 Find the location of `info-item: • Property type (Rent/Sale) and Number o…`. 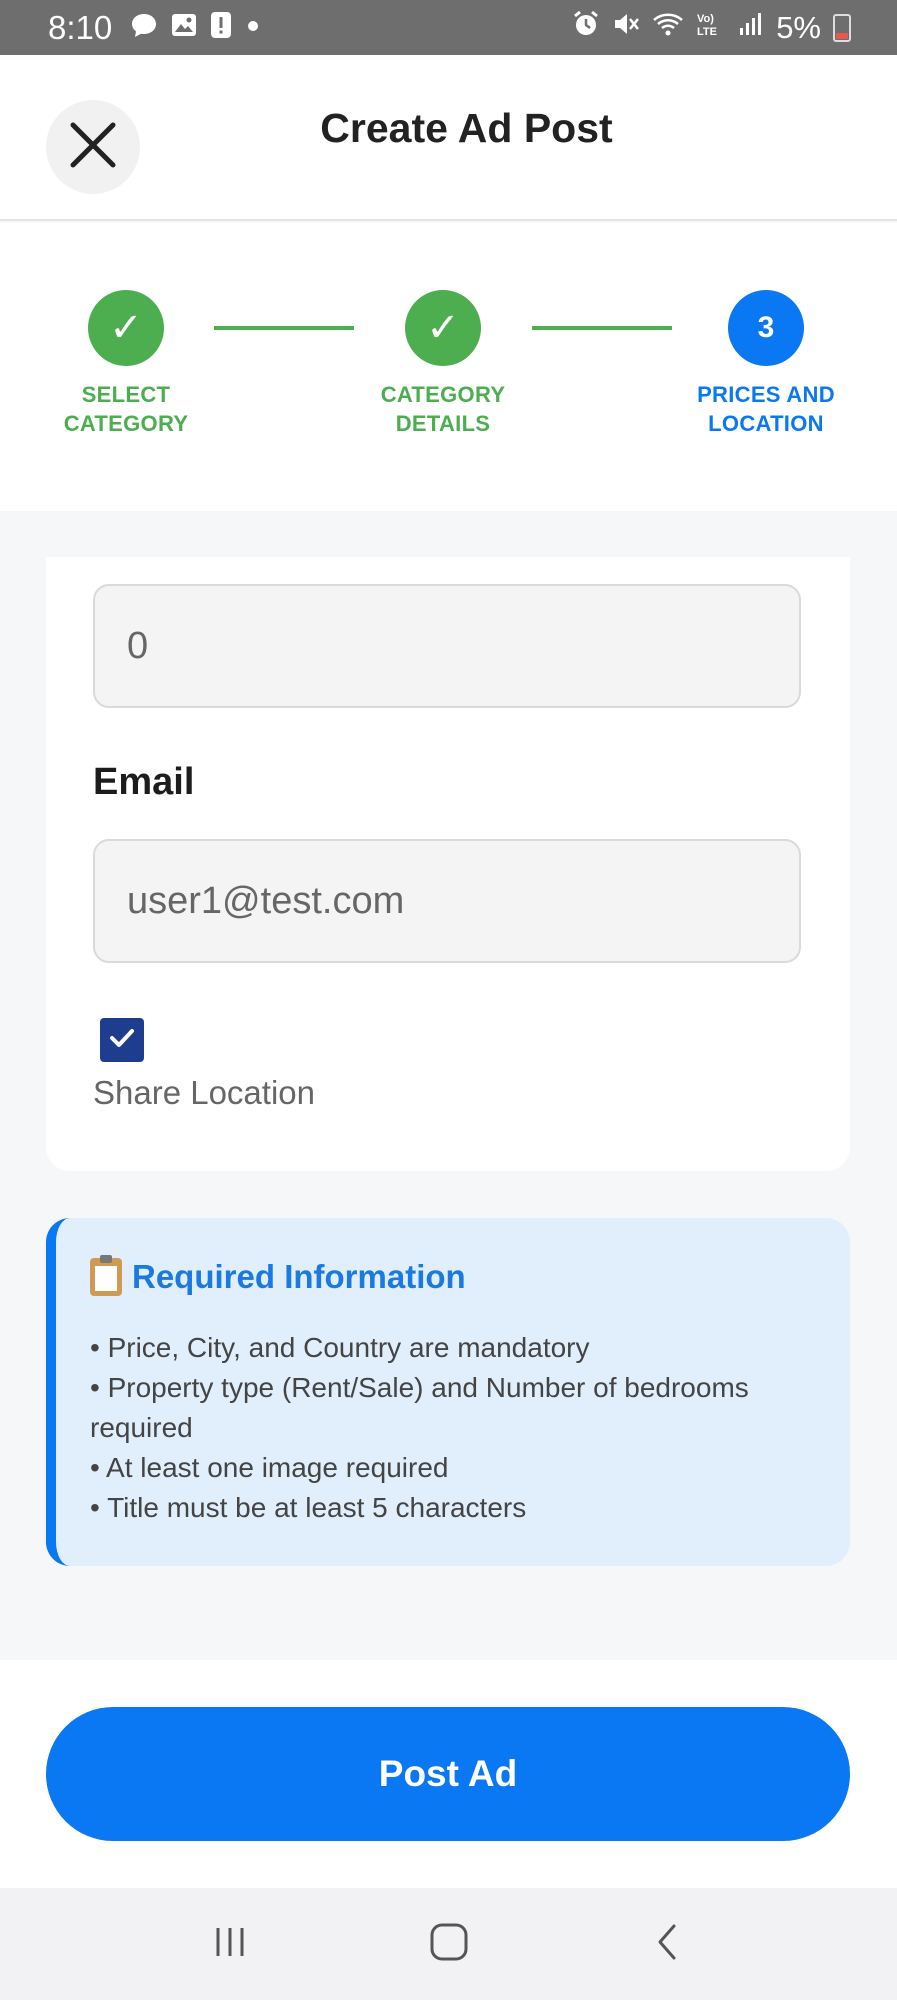

info-item: • Property type (Rent/Sale) and Number o… is located at coordinates (419, 1407).